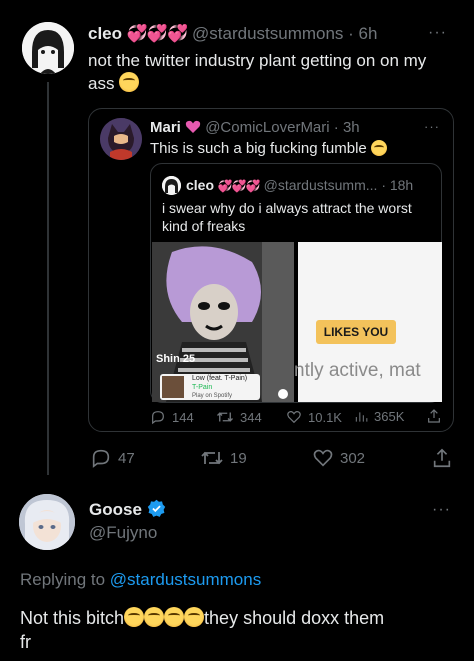  Describe the element at coordinates (156, 508) in the screenshot. I see `verified-badge-icon` at that location.